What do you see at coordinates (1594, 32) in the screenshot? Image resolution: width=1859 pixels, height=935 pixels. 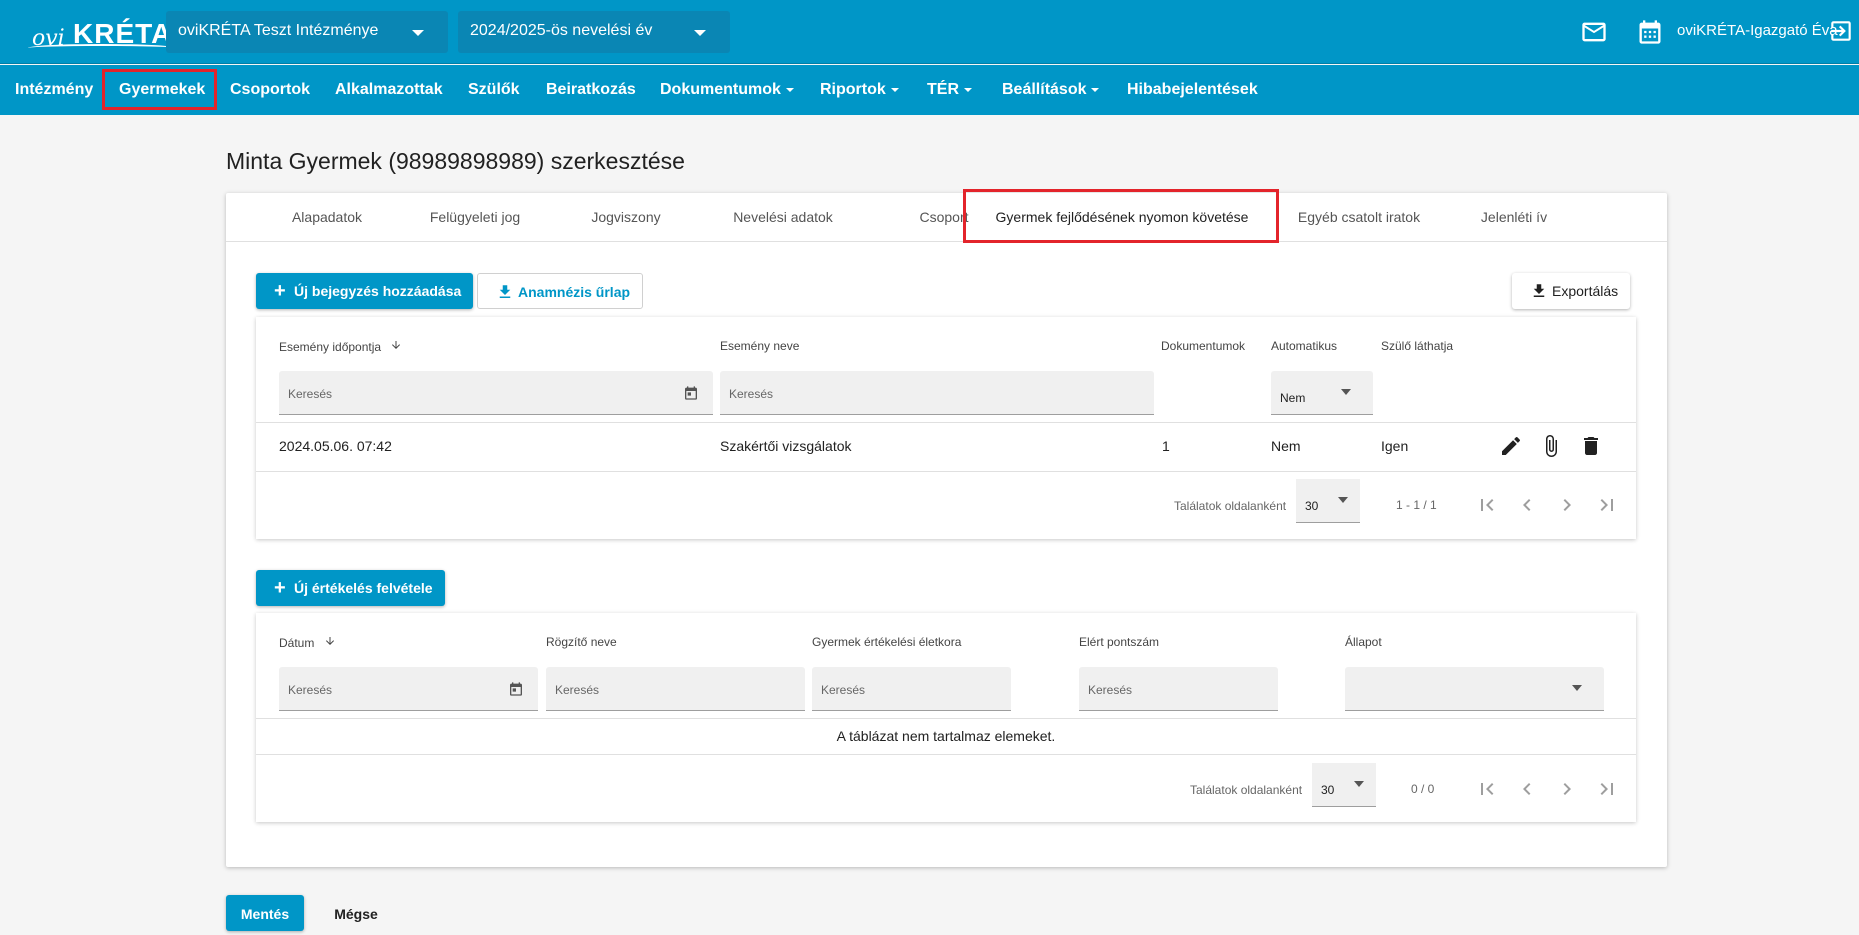 I see `mail-icon` at bounding box center [1594, 32].